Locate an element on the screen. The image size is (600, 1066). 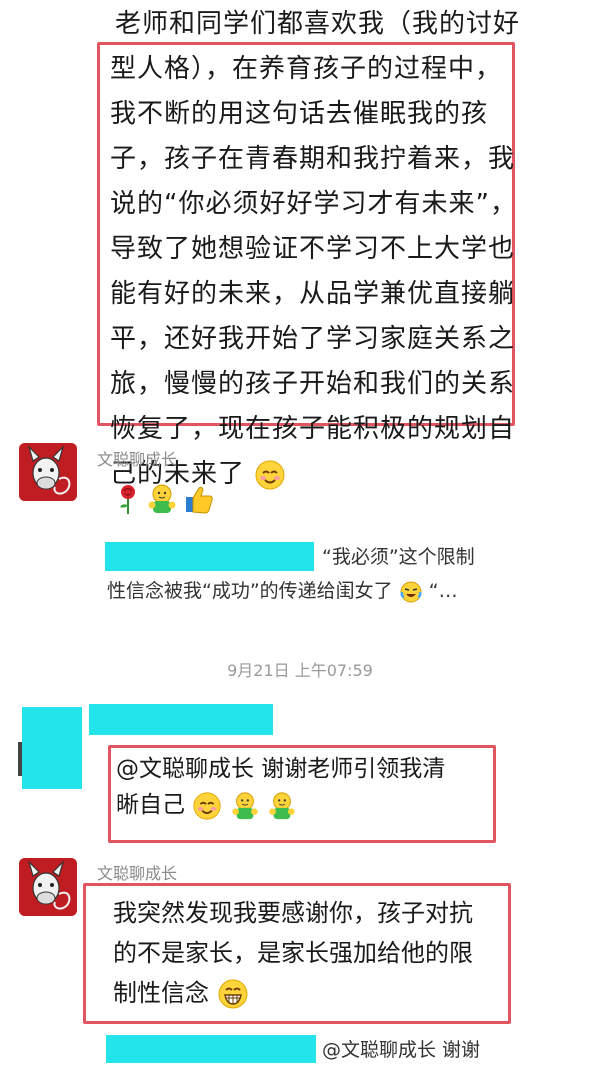
message-line: 平，还好我开始了学习家庭关系之 is located at coordinates (313, 339).